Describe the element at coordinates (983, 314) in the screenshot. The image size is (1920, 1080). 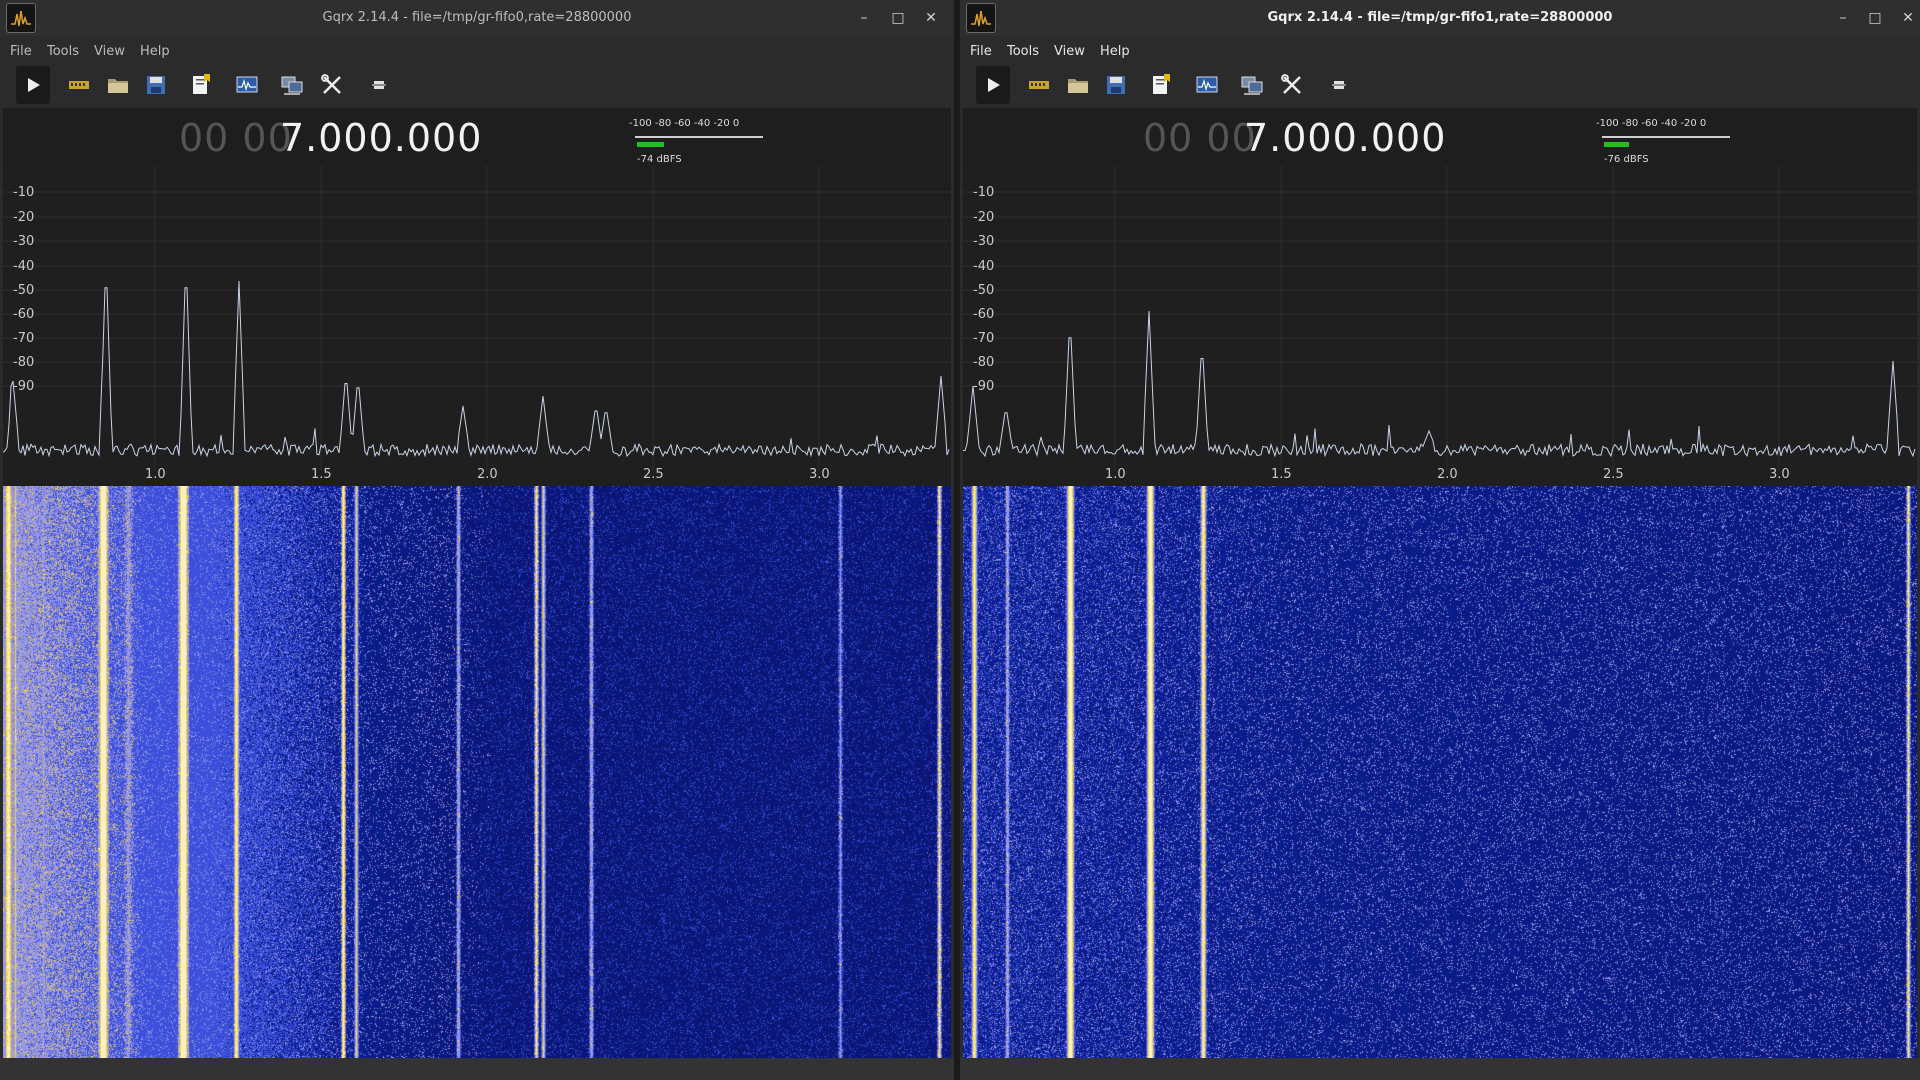
I see `y-tick-label: -60` at that location.